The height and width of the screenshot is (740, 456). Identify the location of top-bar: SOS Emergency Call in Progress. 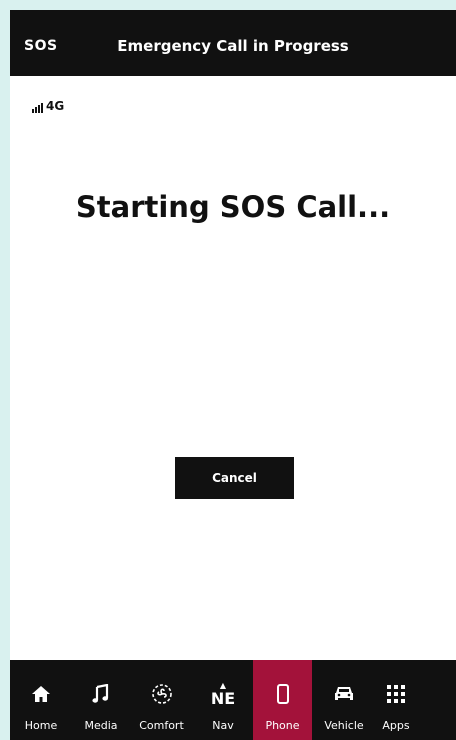
(233, 43).